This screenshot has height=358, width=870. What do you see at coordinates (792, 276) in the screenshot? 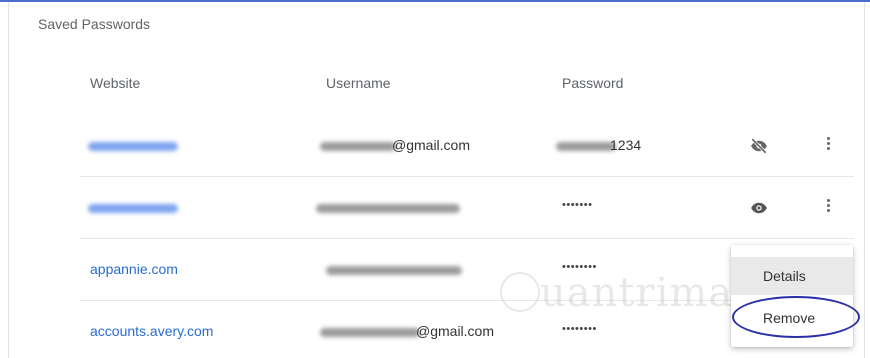
I see `menu-item-details: Details` at bounding box center [792, 276].